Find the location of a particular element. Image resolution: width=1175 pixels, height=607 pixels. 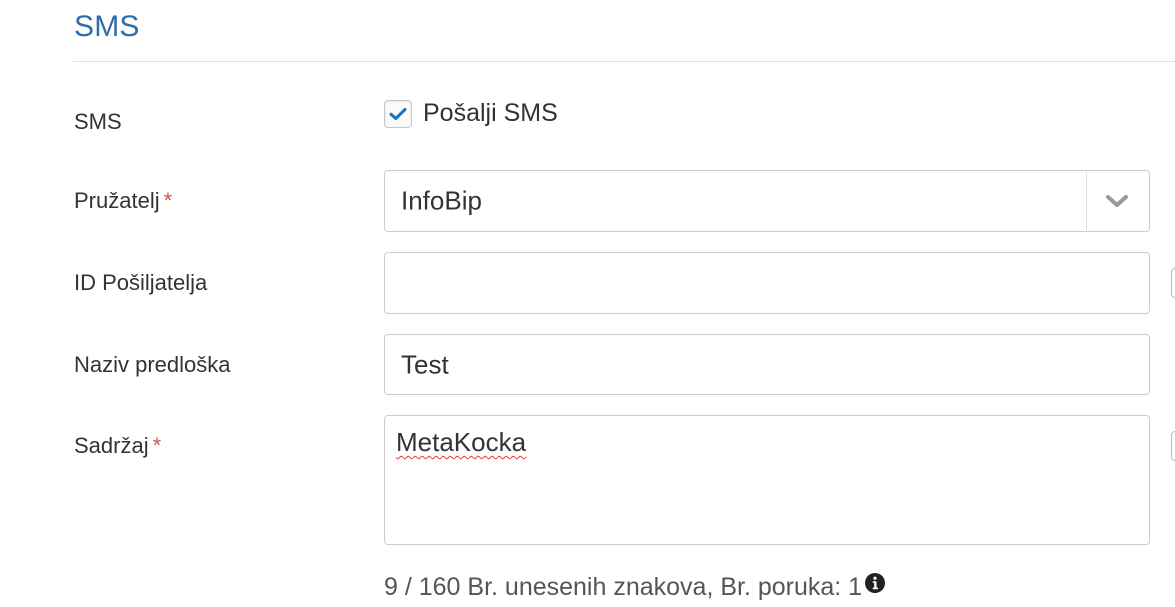

chevron-down-icon is located at coordinates (1117, 201).